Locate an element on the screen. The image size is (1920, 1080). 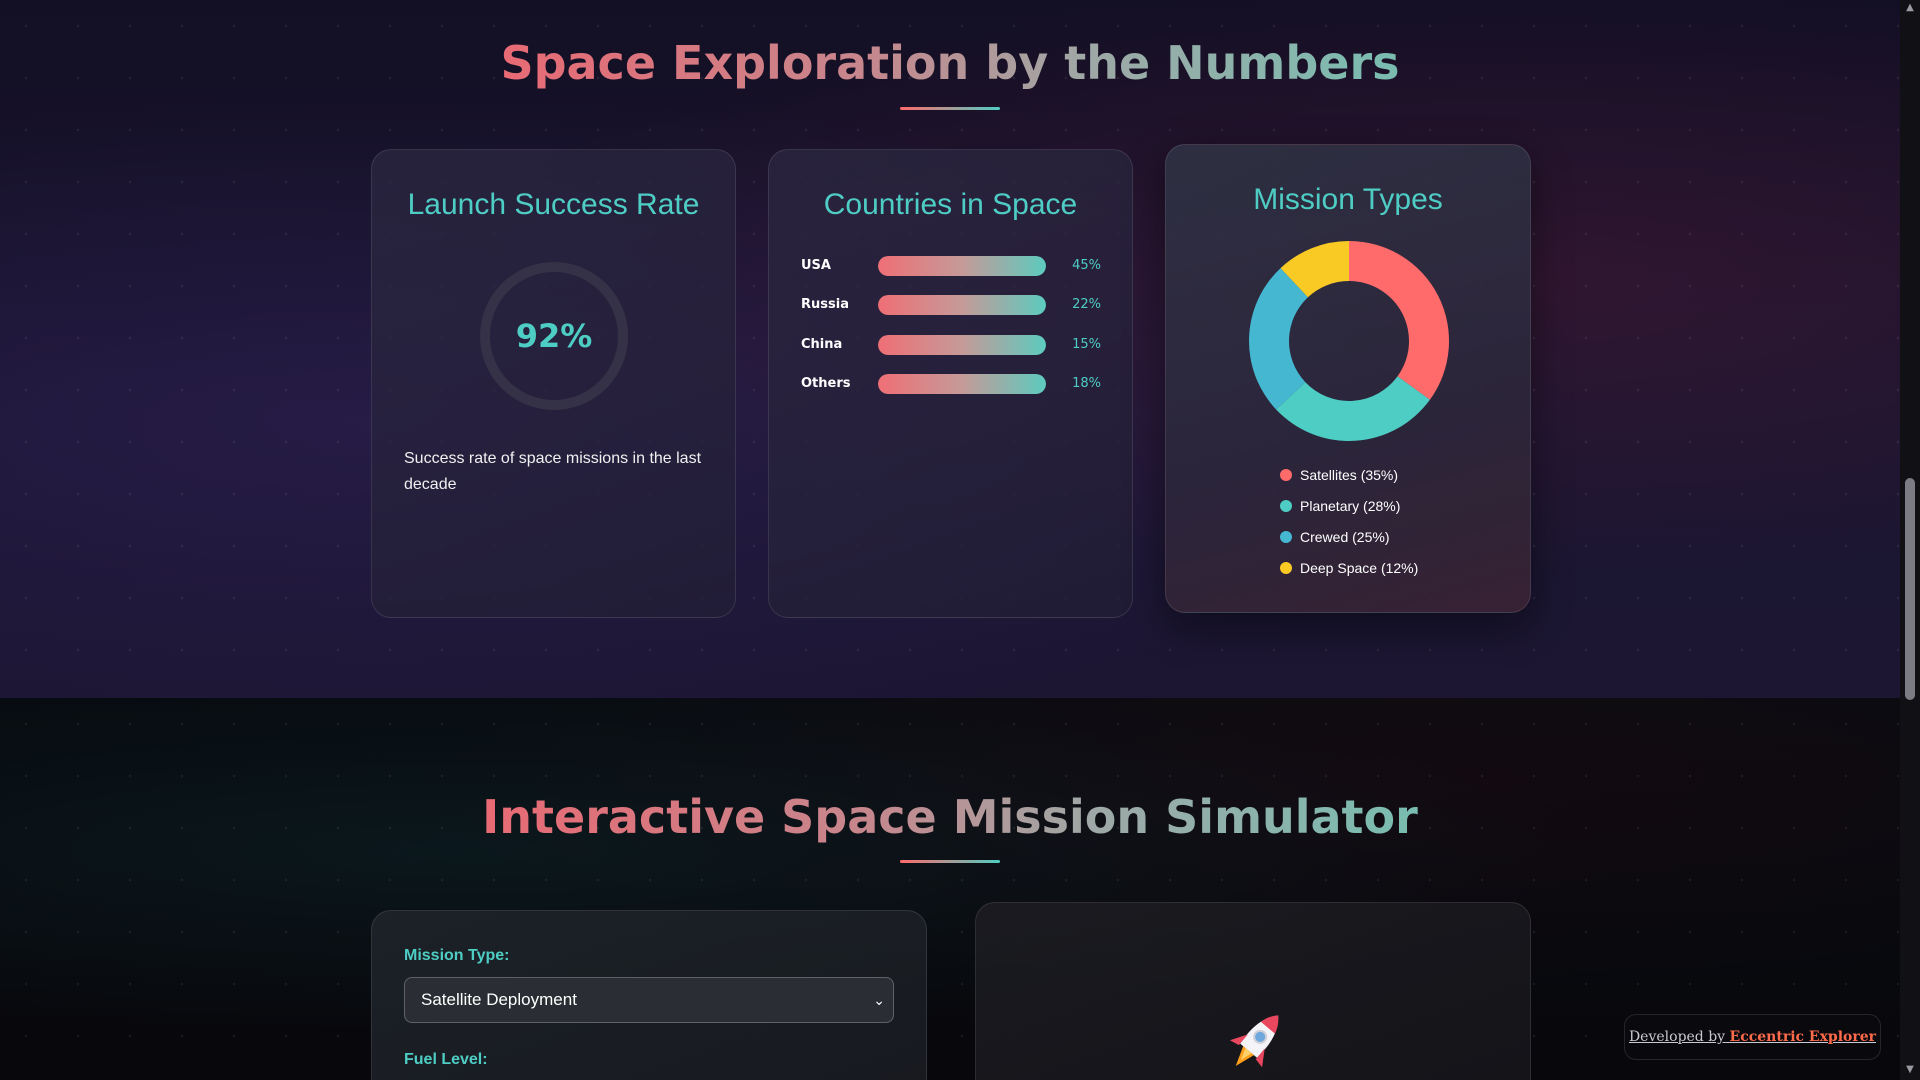
mission-type-selected-value: Satellite Deployment is located at coordinates (499, 999).